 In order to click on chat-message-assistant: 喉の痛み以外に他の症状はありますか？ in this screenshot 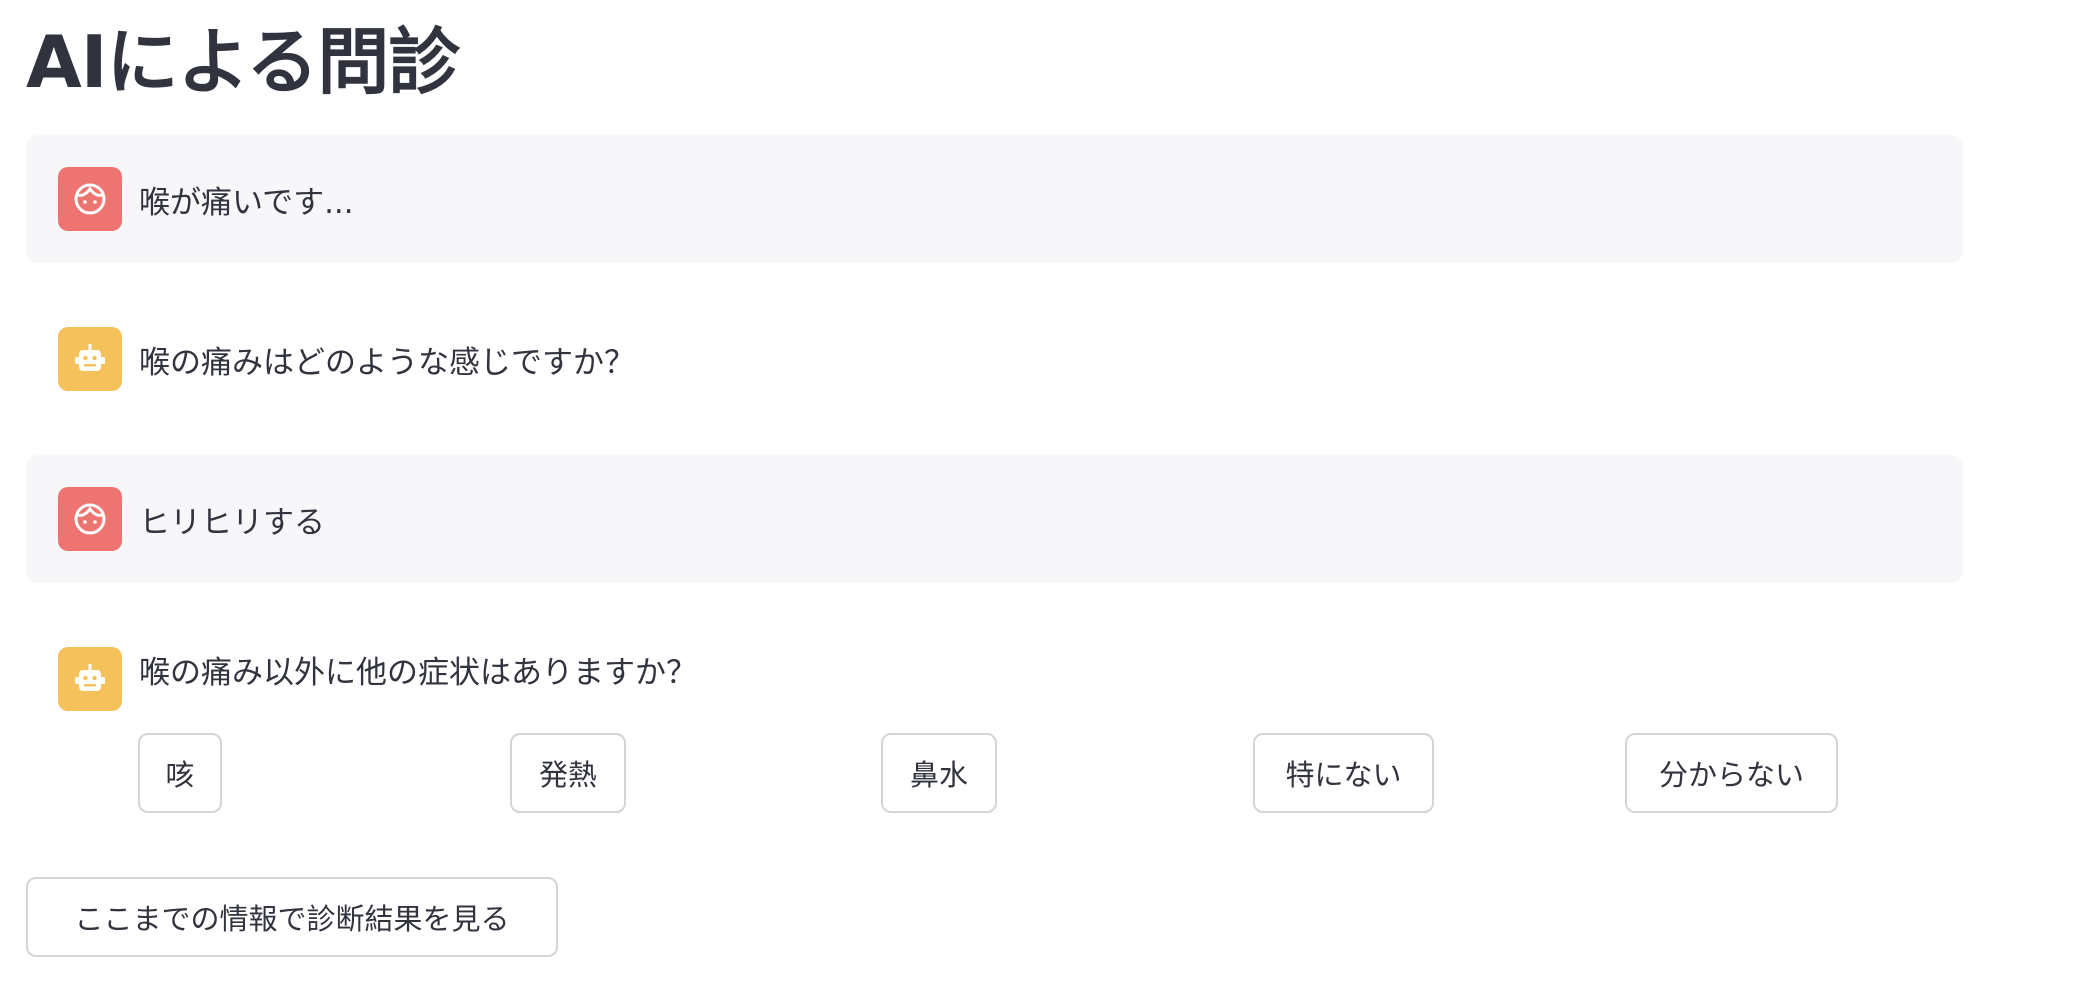, I will do `click(994, 679)`.